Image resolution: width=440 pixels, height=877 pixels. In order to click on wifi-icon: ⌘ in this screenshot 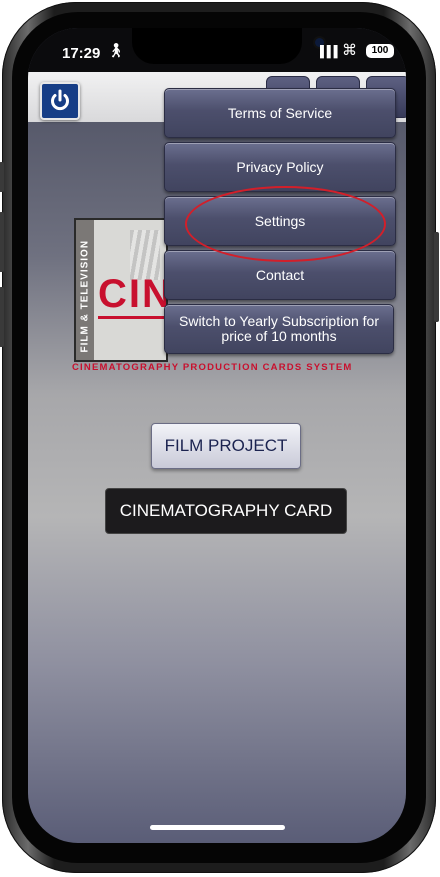, I will do `click(349, 50)`.